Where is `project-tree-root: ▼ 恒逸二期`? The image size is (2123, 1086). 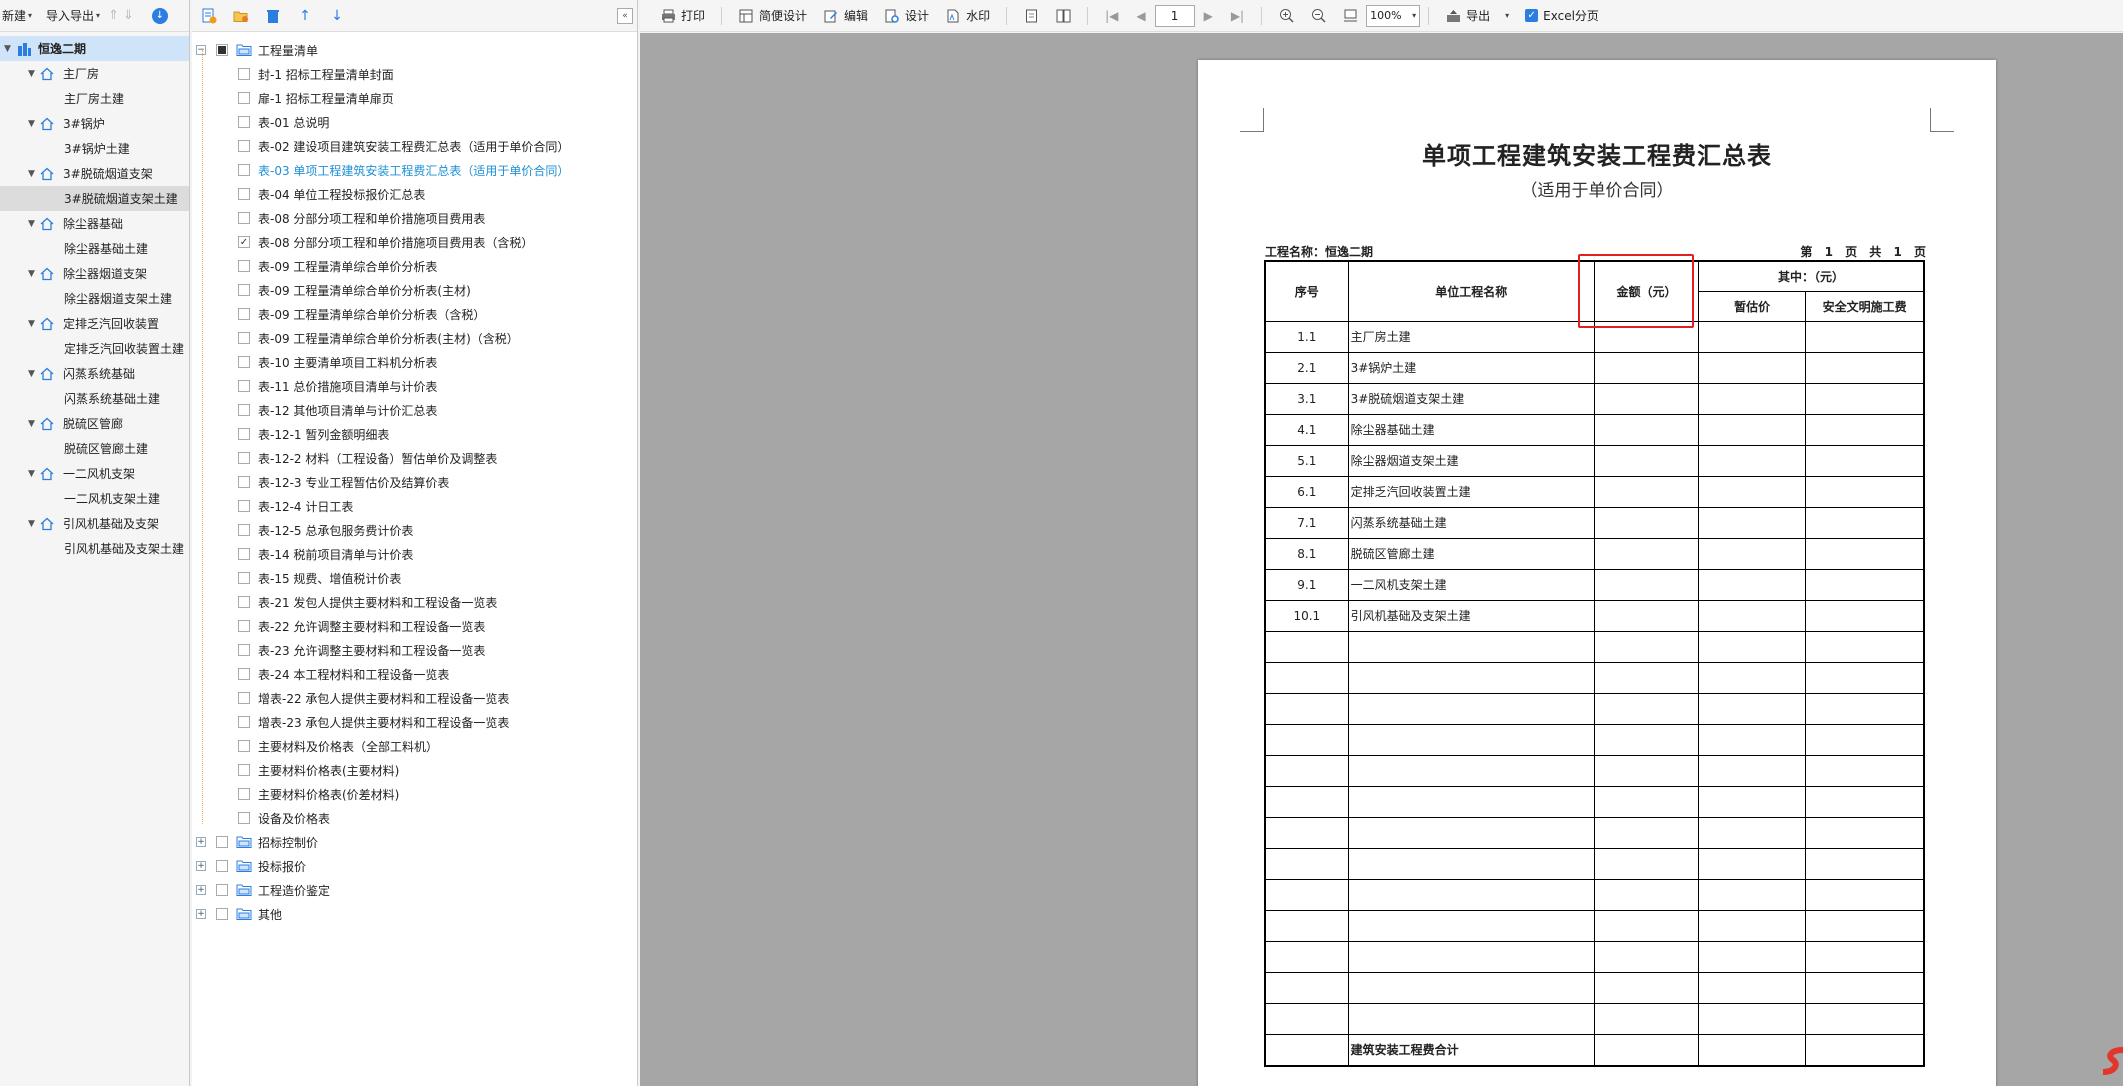 project-tree-root: ▼ 恒逸二期 is located at coordinates (94, 48).